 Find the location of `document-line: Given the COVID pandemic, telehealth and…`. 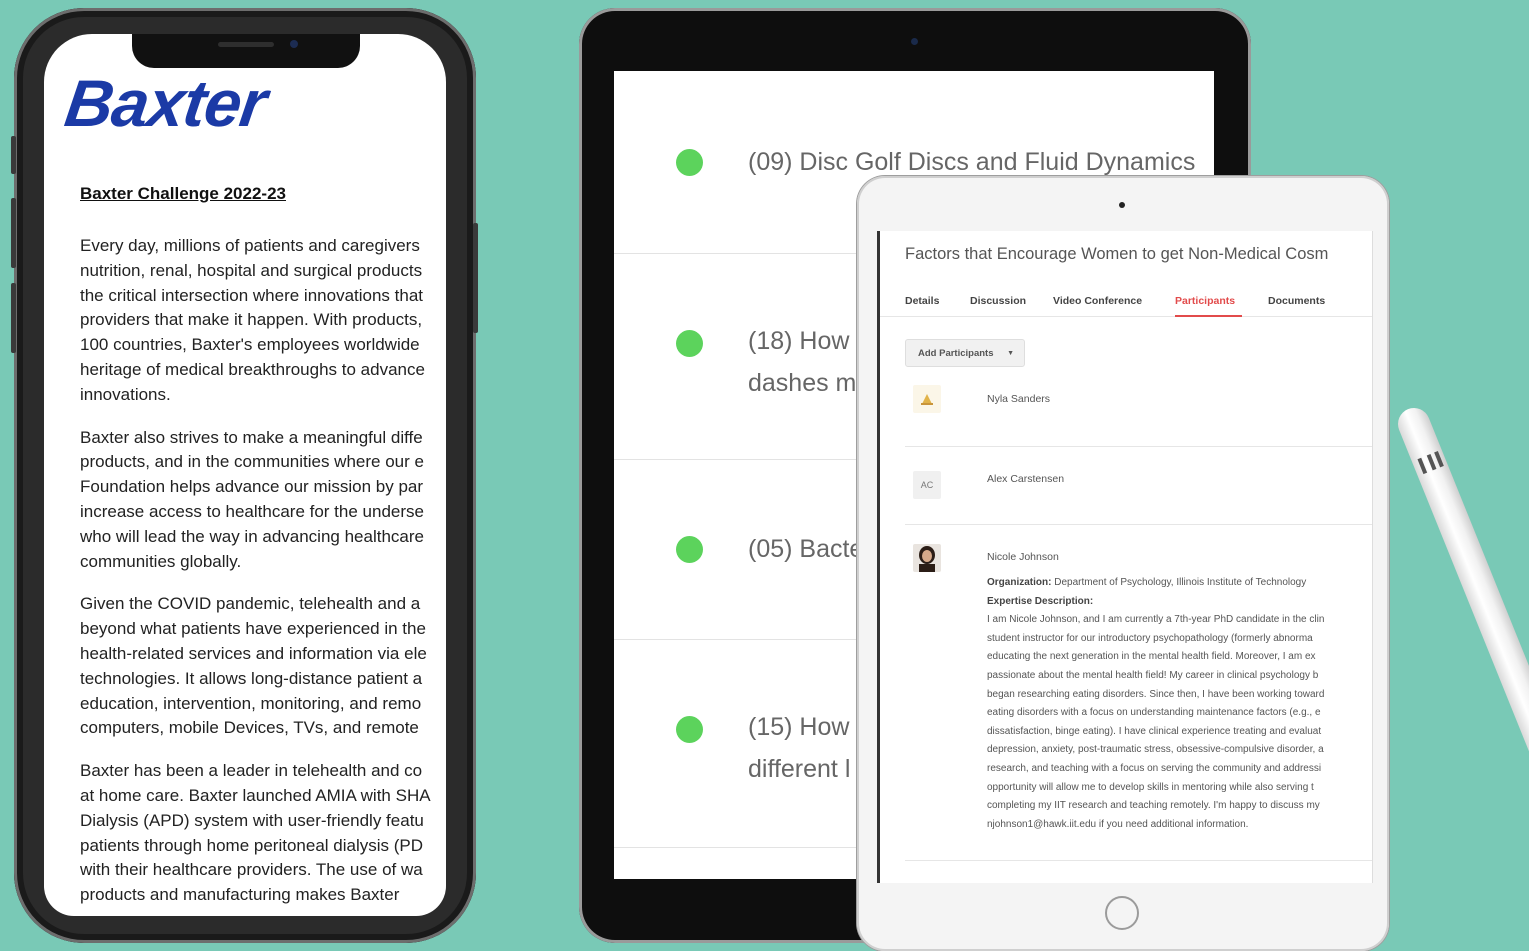

document-line: Given the COVID pandemic, telehealth and… is located at coordinates (250, 604).